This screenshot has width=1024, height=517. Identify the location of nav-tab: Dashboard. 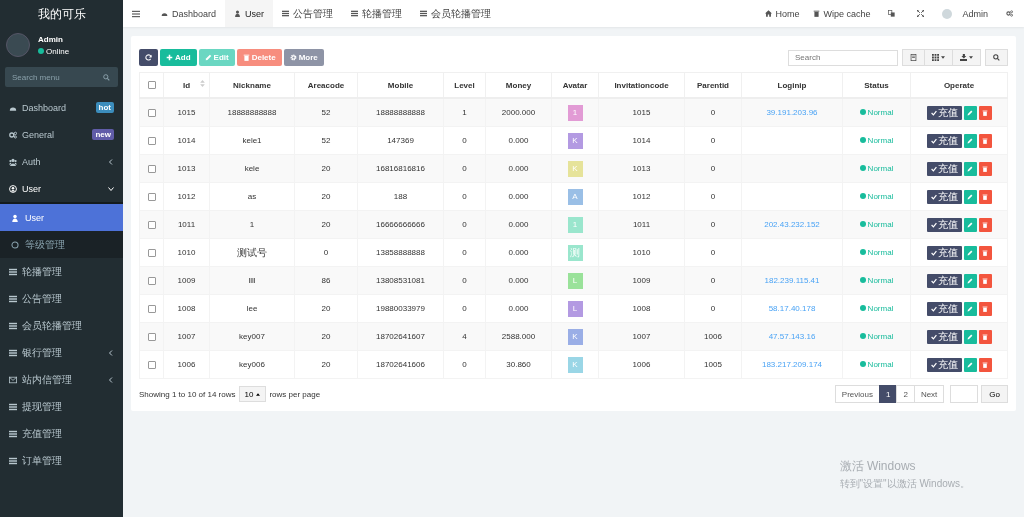
(189, 13).